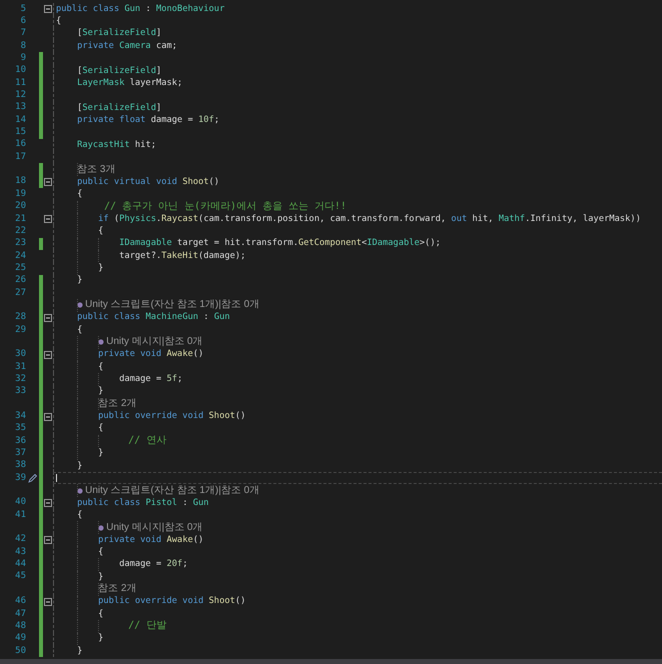 This screenshot has height=664, width=662. I want to click on code-line: public class Pistol : Gun, so click(142, 503).